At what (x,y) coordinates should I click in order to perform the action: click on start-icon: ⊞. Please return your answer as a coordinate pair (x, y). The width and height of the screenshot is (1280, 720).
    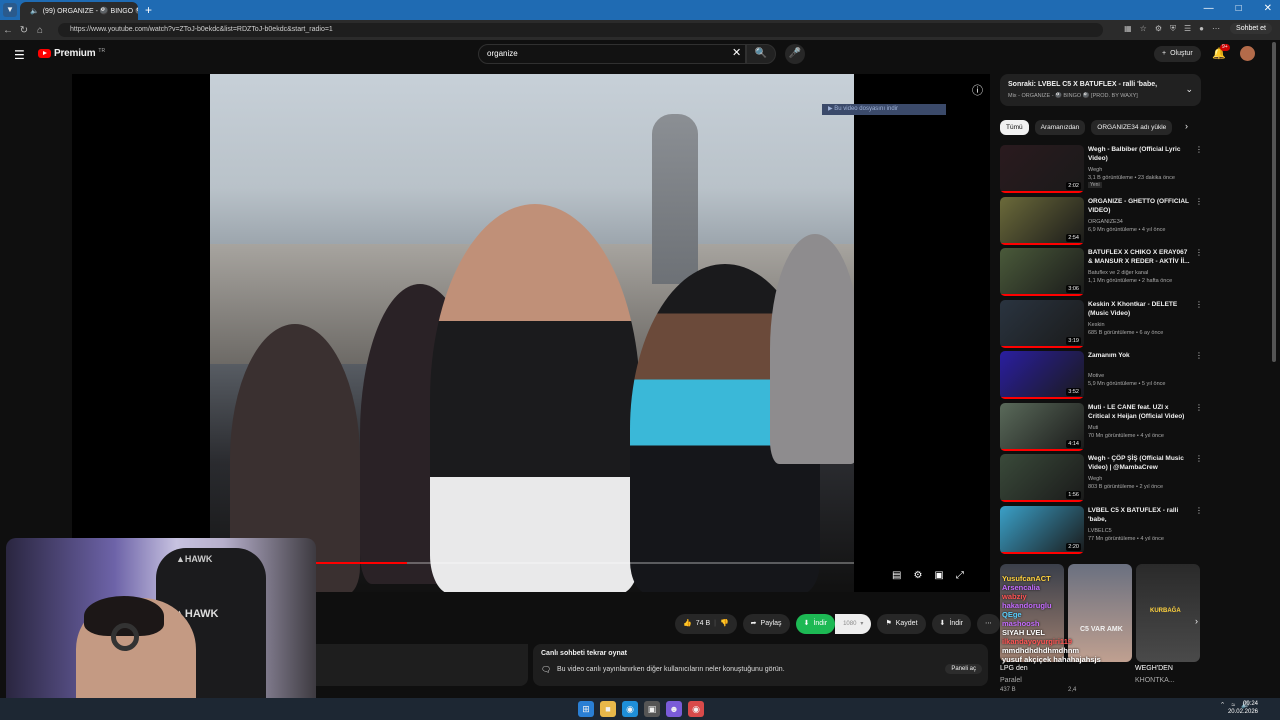
    Looking at the image, I should click on (586, 709).